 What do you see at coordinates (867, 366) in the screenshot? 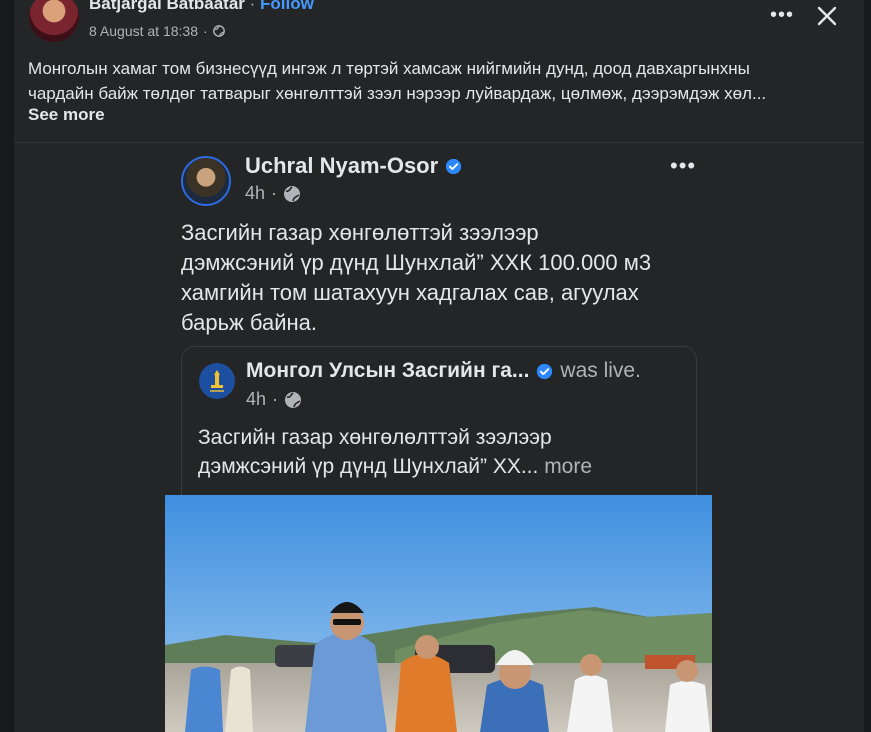
I see `page-background-right` at bounding box center [867, 366].